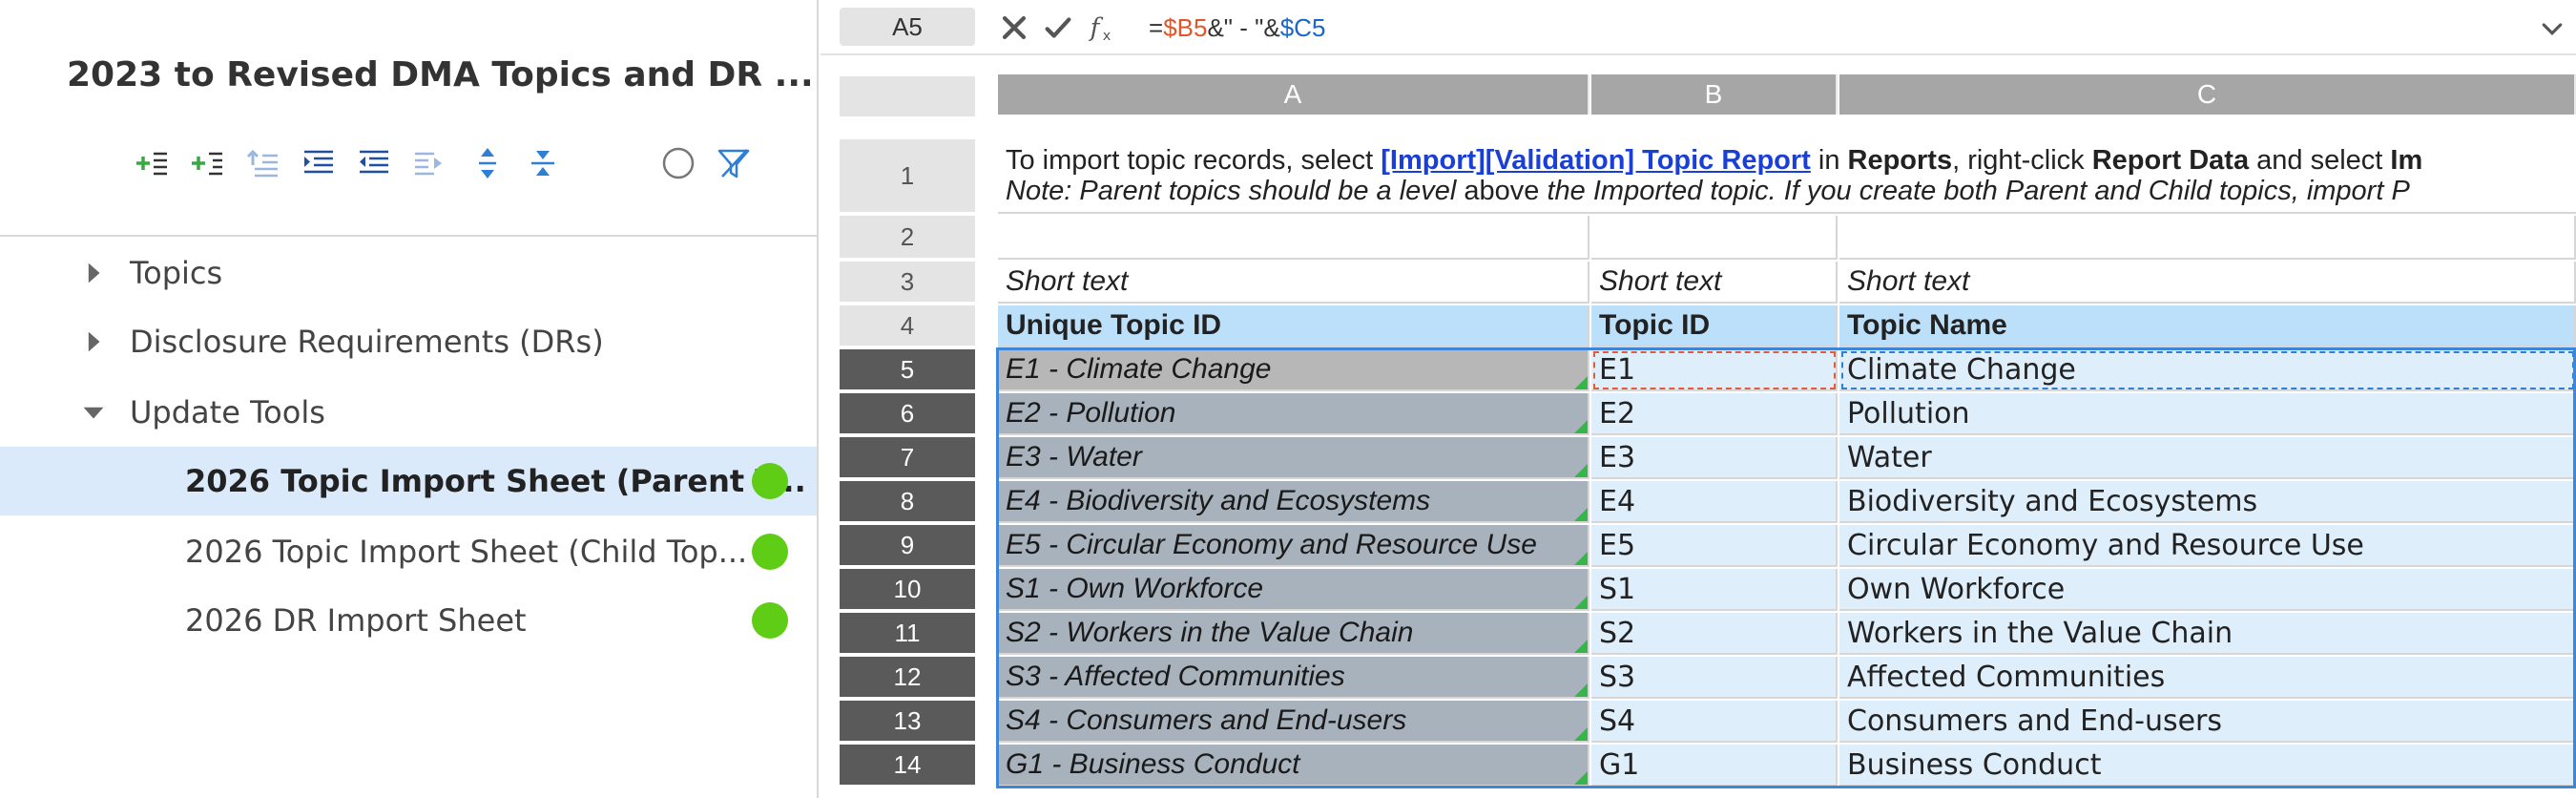 The height and width of the screenshot is (798, 2576). What do you see at coordinates (2207, 634) in the screenshot?
I see `topic-name-cell: Workers in the Value Chain` at bounding box center [2207, 634].